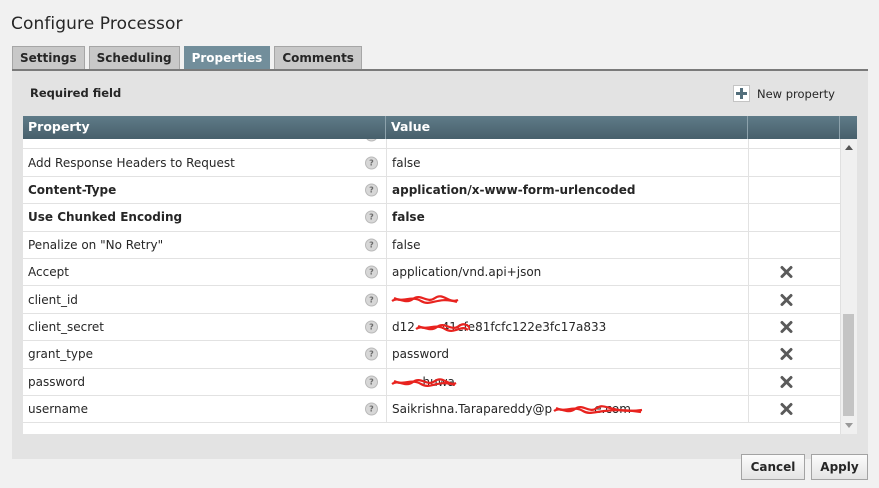  What do you see at coordinates (48, 57) in the screenshot?
I see `tab-settings: Settings` at bounding box center [48, 57].